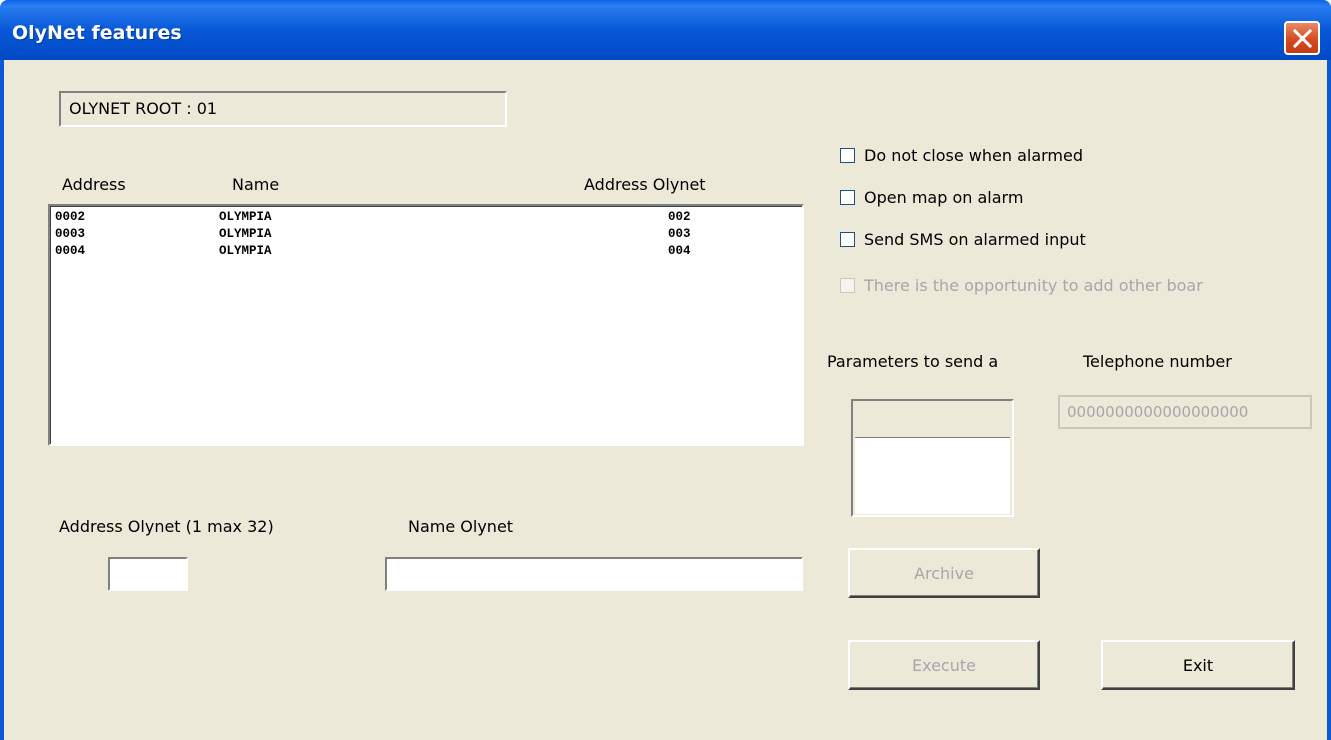 The width and height of the screenshot is (1331, 740). What do you see at coordinates (847, 239) in the screenshot?
I see `send-sms-checkbox` at bounding box center [847, 239].